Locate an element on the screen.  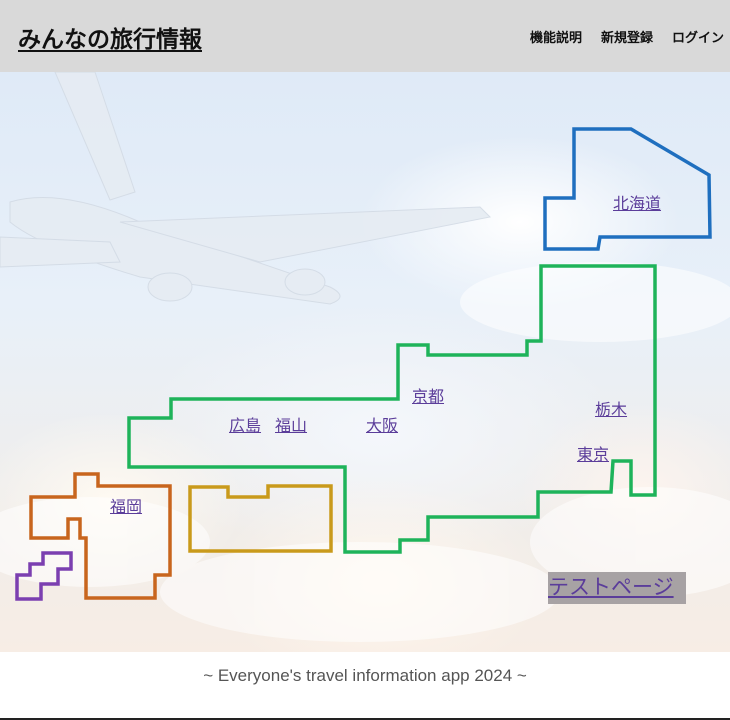
nav-features-link: 機能説明 is located at coordinates (556, 36).